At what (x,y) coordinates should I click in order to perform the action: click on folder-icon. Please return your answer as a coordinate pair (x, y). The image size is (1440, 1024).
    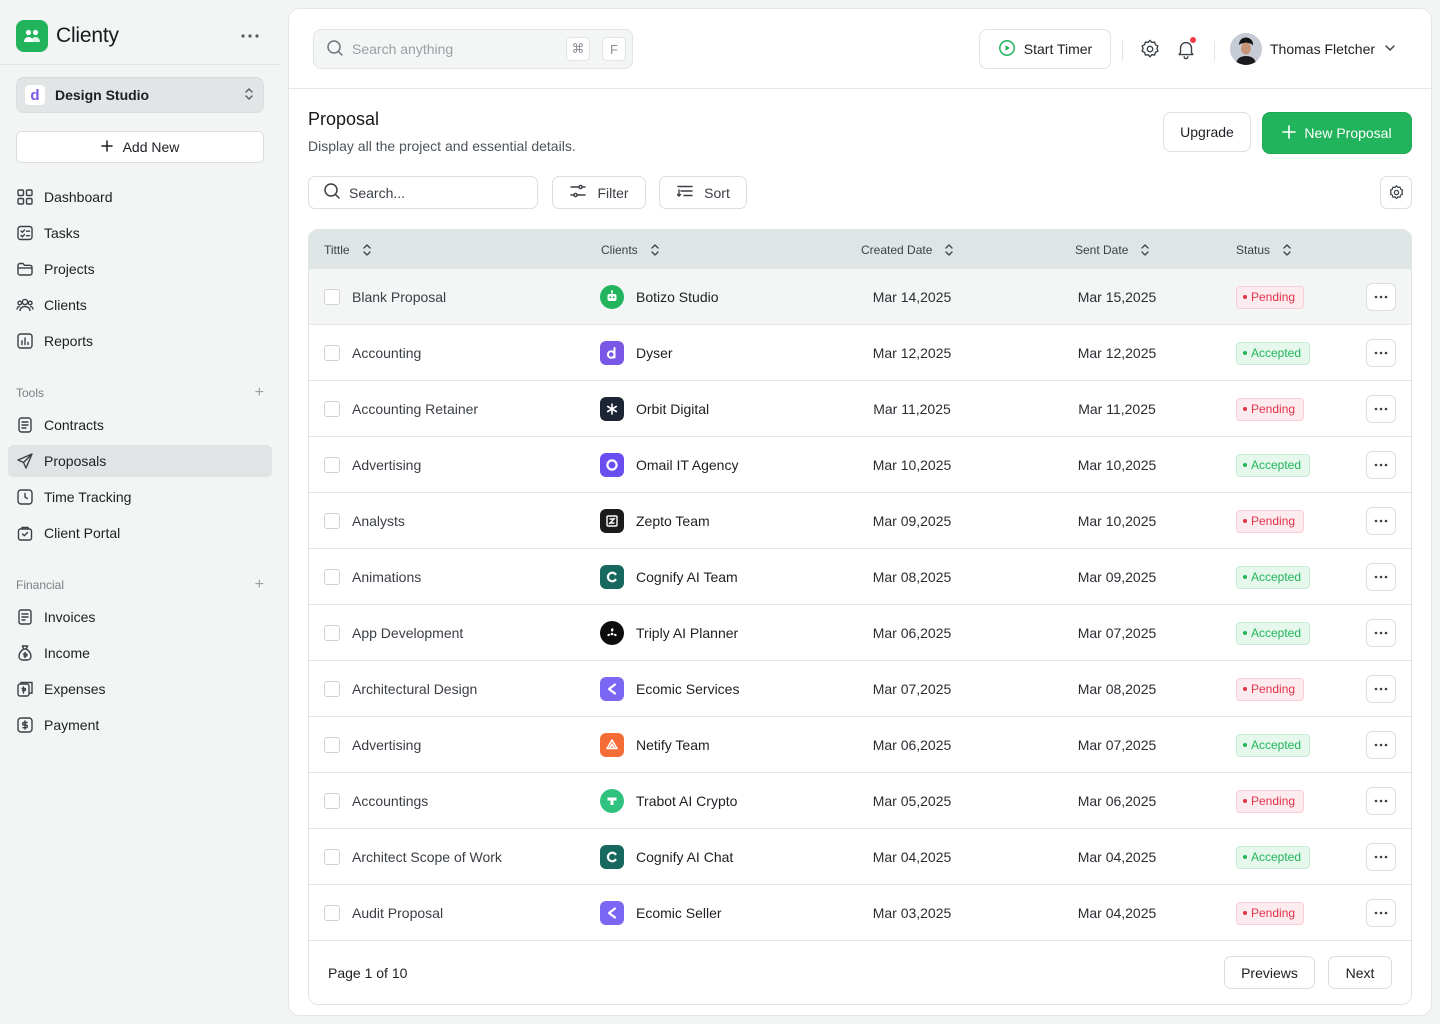
    Looking at the image, I should click on (25, 269).